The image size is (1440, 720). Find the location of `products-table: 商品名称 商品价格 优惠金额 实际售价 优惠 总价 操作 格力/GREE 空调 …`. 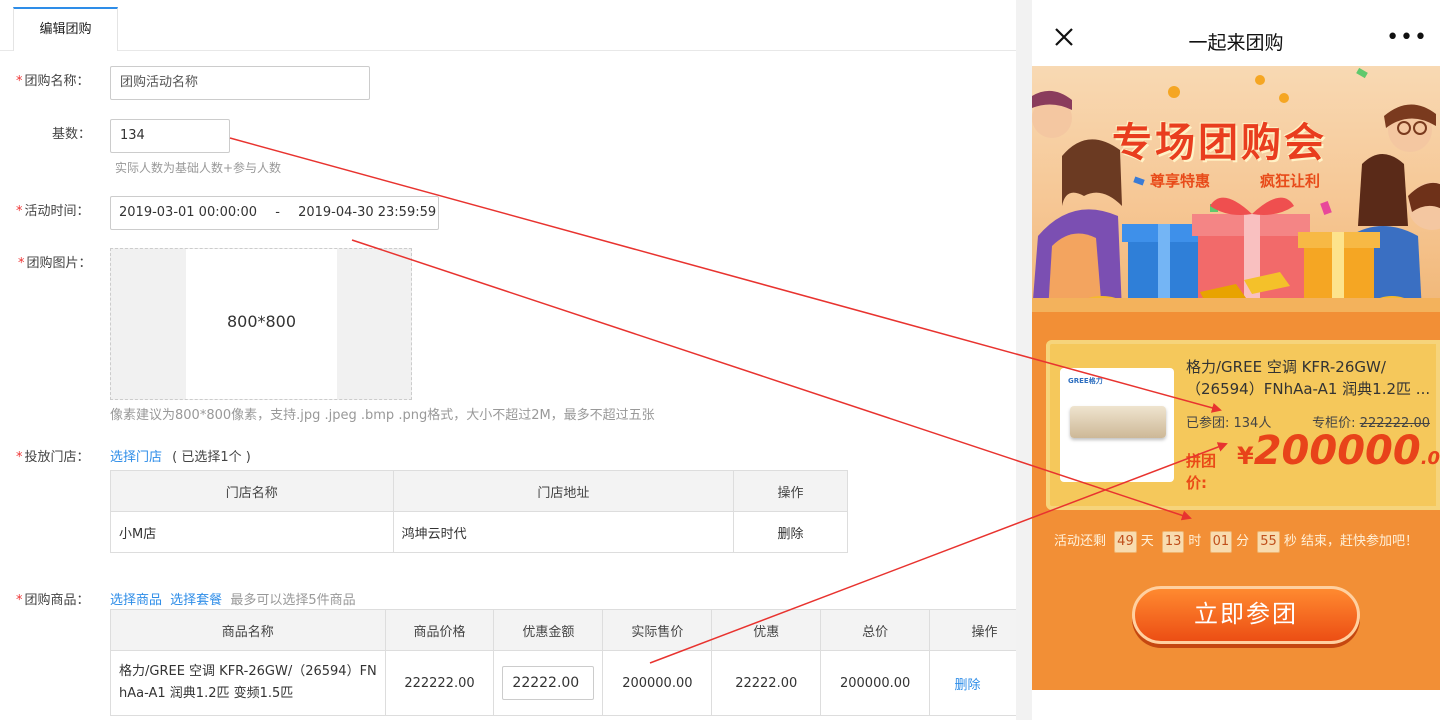

products-table: 商品名称 商品价格 优惠金额 实际售价 优惠 总价 操作 格力/GREE 空调 … is located at coordinates (575, 662).